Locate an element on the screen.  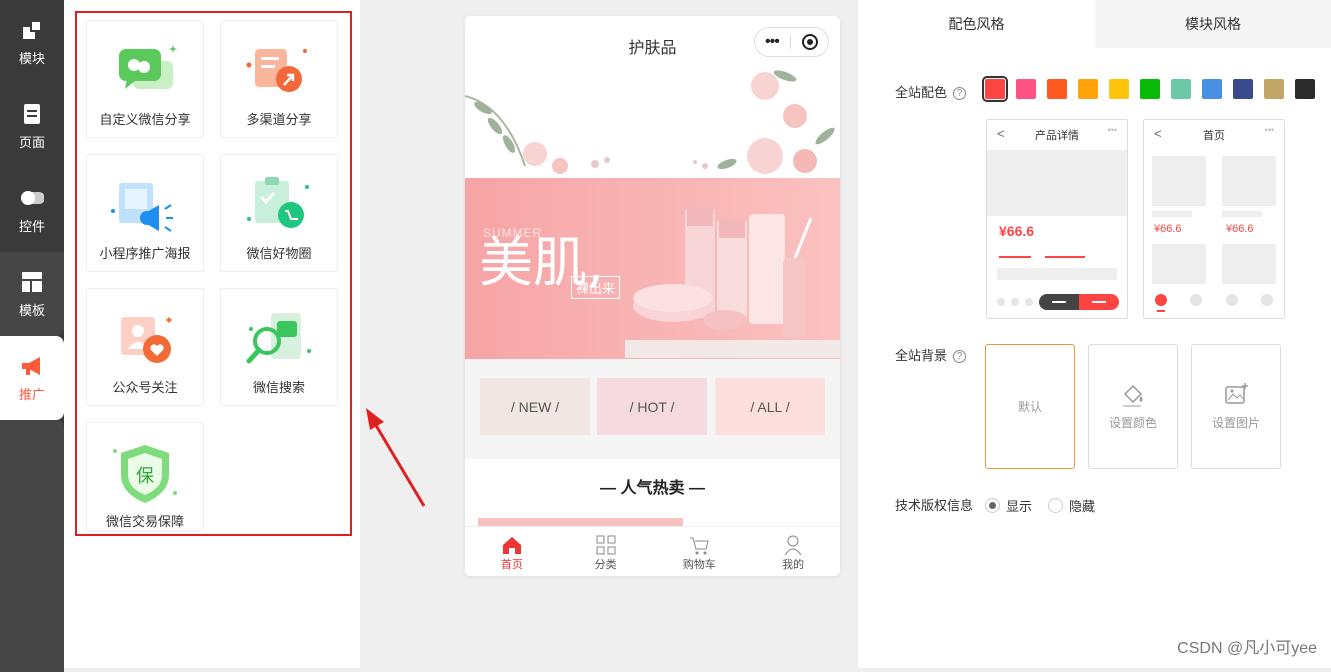
radio-label: 显示 is located at coordinates (1019, 506).